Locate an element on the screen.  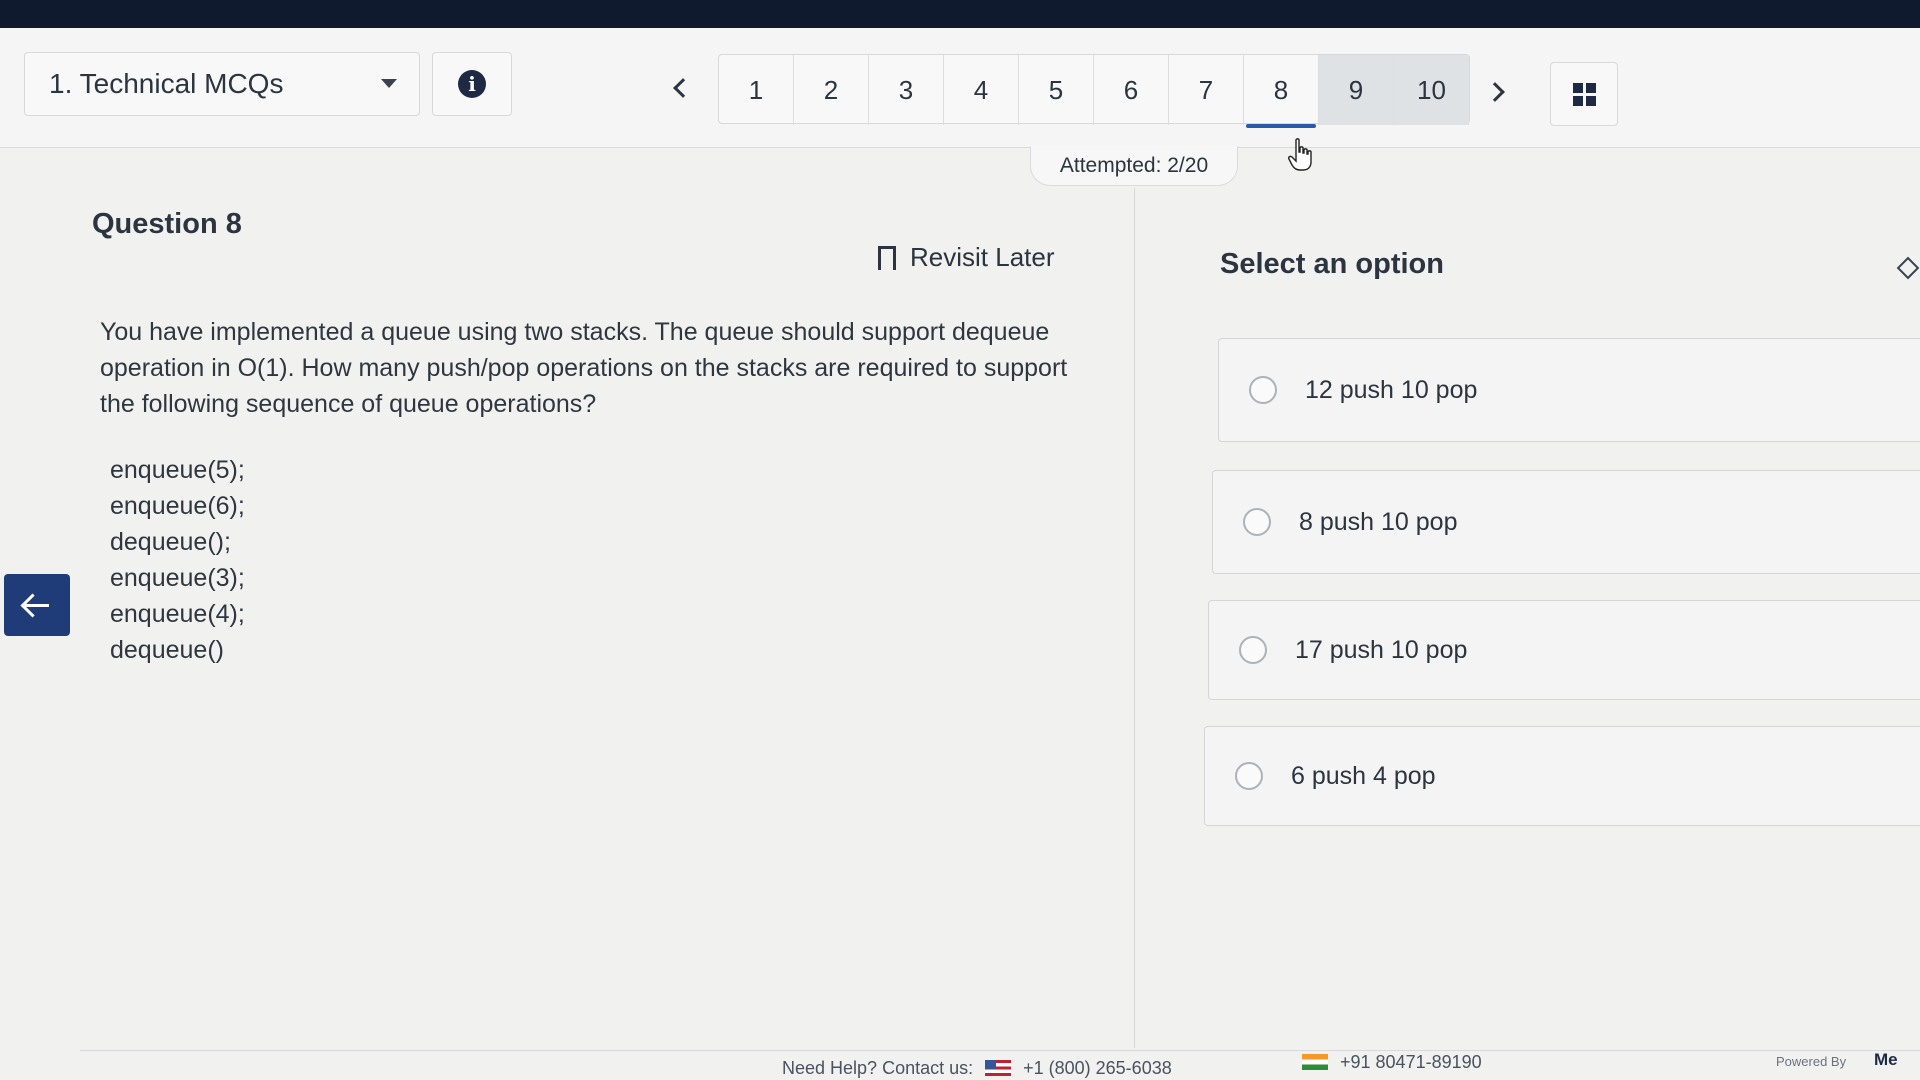
us-flag-icon is located at coordinates (998, 1068).